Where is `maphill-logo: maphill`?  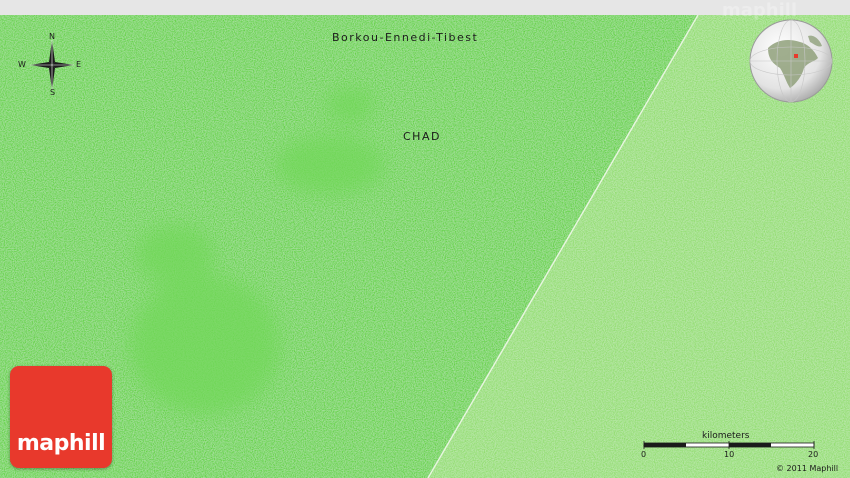
maphill-logo: maphill is located at coordinates (61, 417).